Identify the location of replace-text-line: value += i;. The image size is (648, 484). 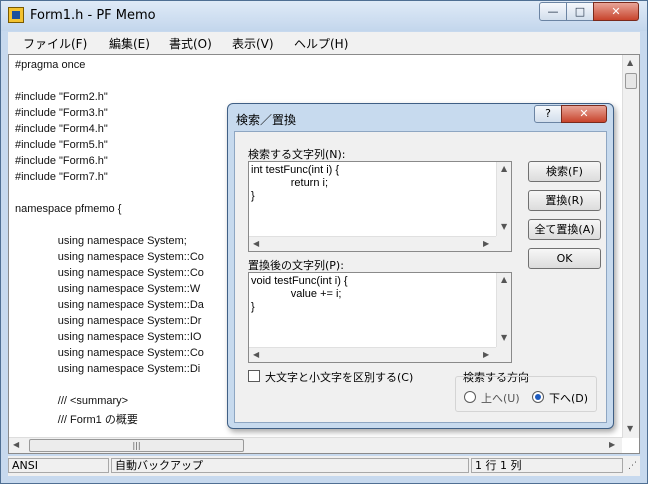
(296, 294).